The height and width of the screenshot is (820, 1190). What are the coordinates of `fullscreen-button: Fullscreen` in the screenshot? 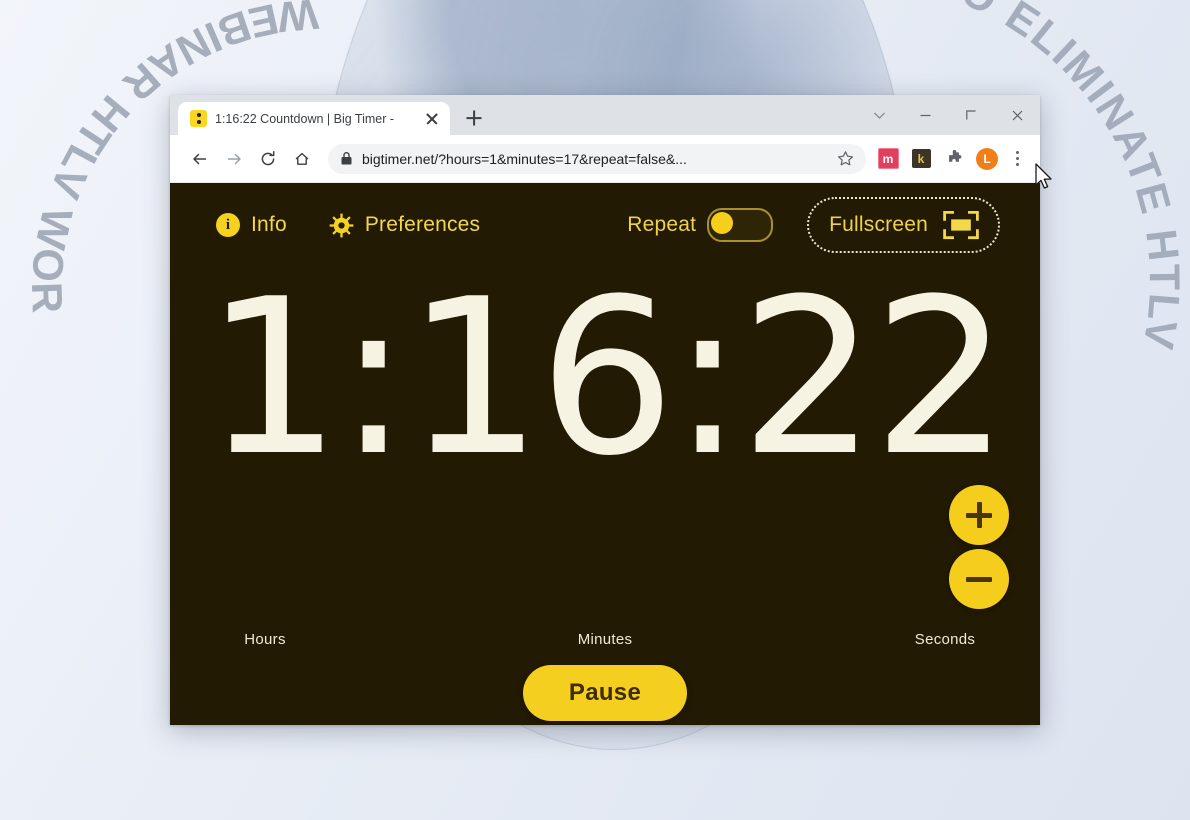 It's located at (903, 225).